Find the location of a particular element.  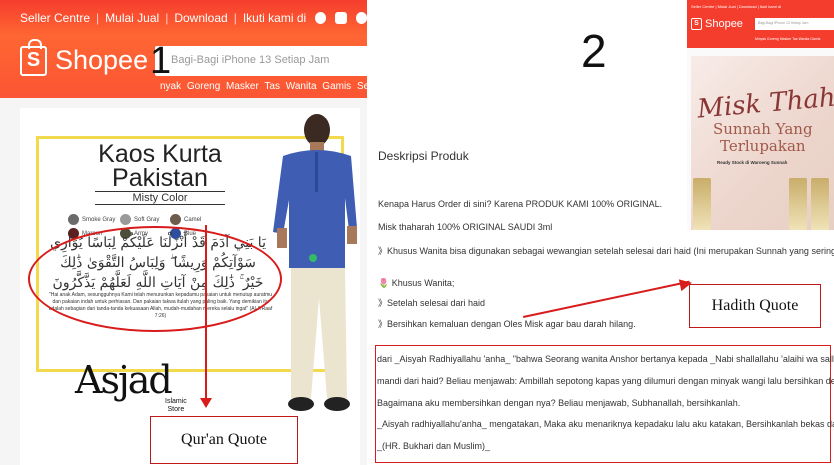

product-title: Kaos Kurta Pakistan is located at coordinates (160, 166).